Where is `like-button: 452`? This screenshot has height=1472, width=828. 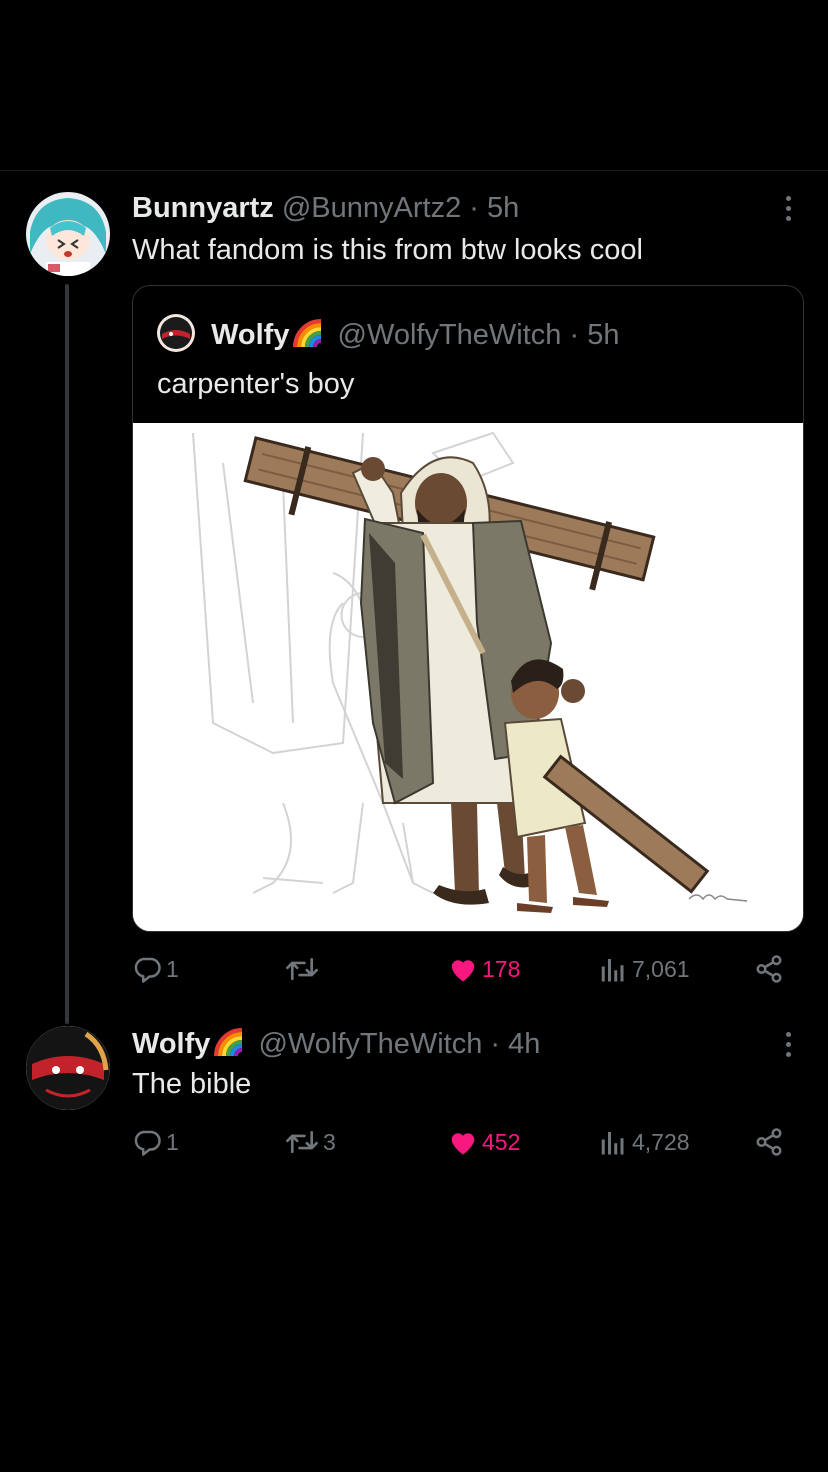
like-button: 452 is located at coordinates (484, 1142).